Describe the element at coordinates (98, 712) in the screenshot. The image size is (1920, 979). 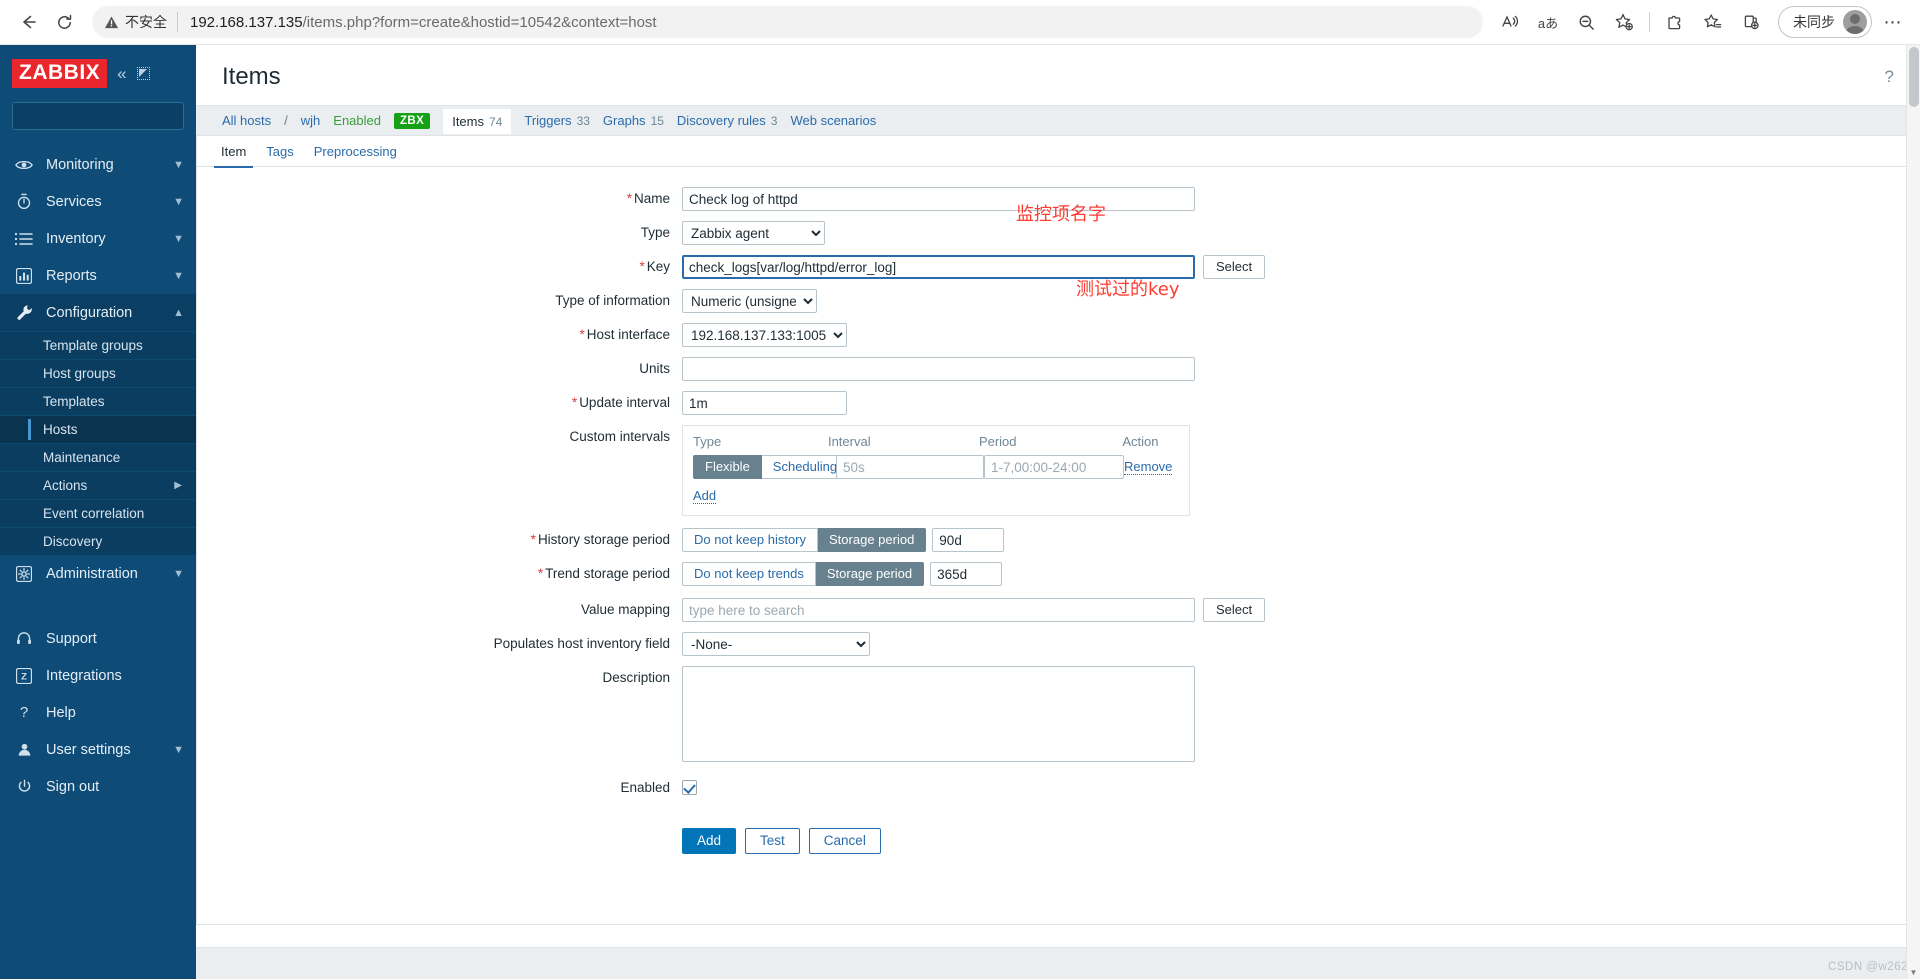
I see `sidebar-item-help: ? Help` at that location.